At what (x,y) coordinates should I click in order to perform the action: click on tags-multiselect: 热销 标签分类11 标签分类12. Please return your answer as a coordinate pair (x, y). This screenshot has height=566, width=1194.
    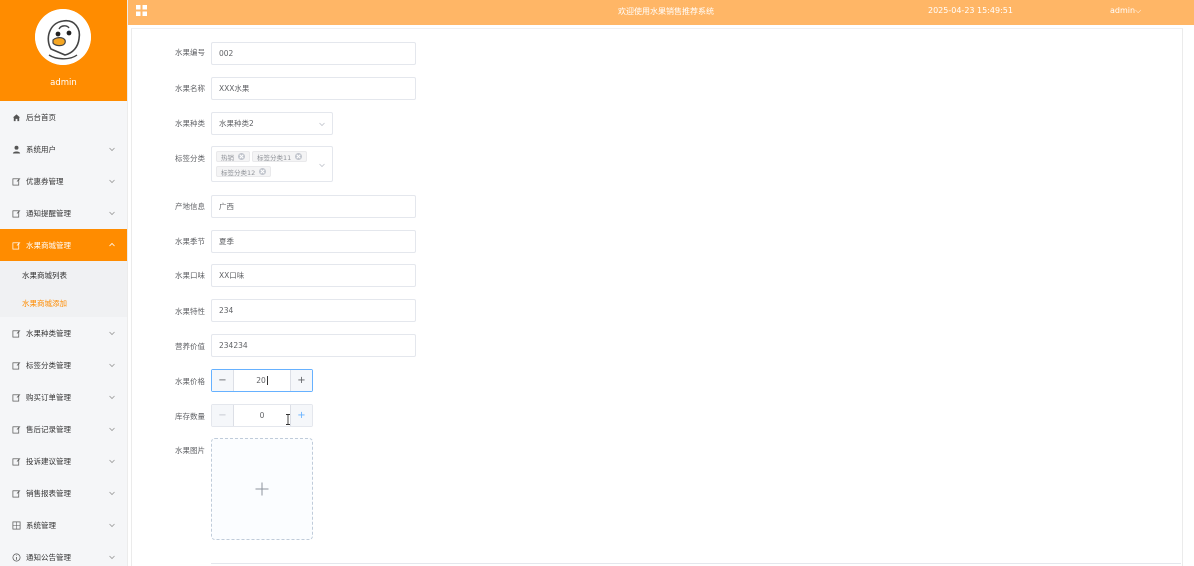
    Looking at the image, I should click on (272, 164).